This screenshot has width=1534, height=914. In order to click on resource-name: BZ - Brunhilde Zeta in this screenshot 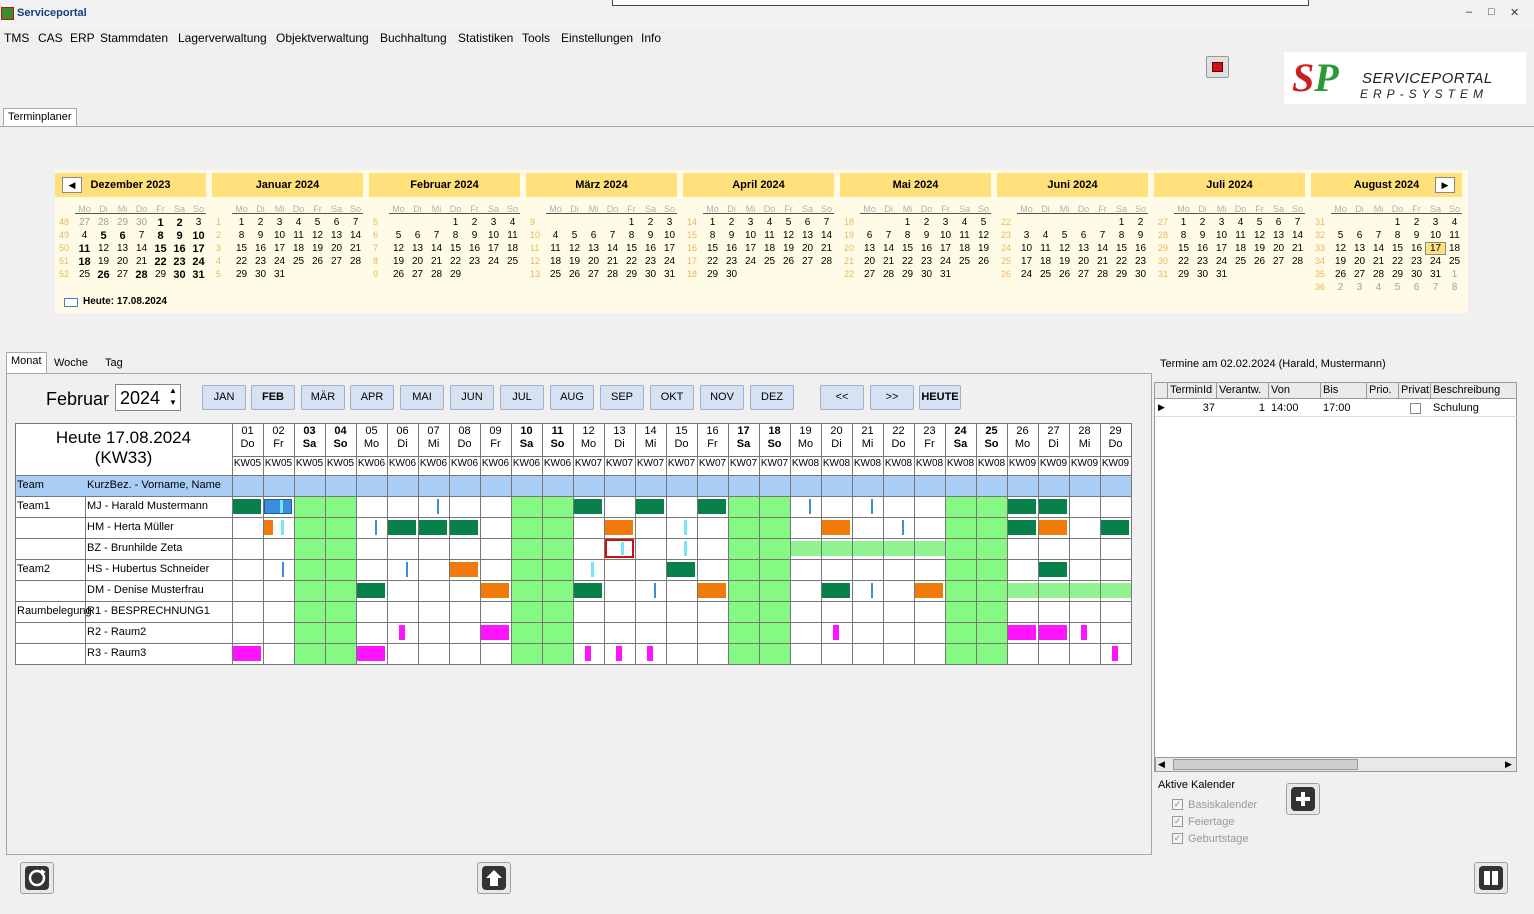, I will do `click(134, 548)`.